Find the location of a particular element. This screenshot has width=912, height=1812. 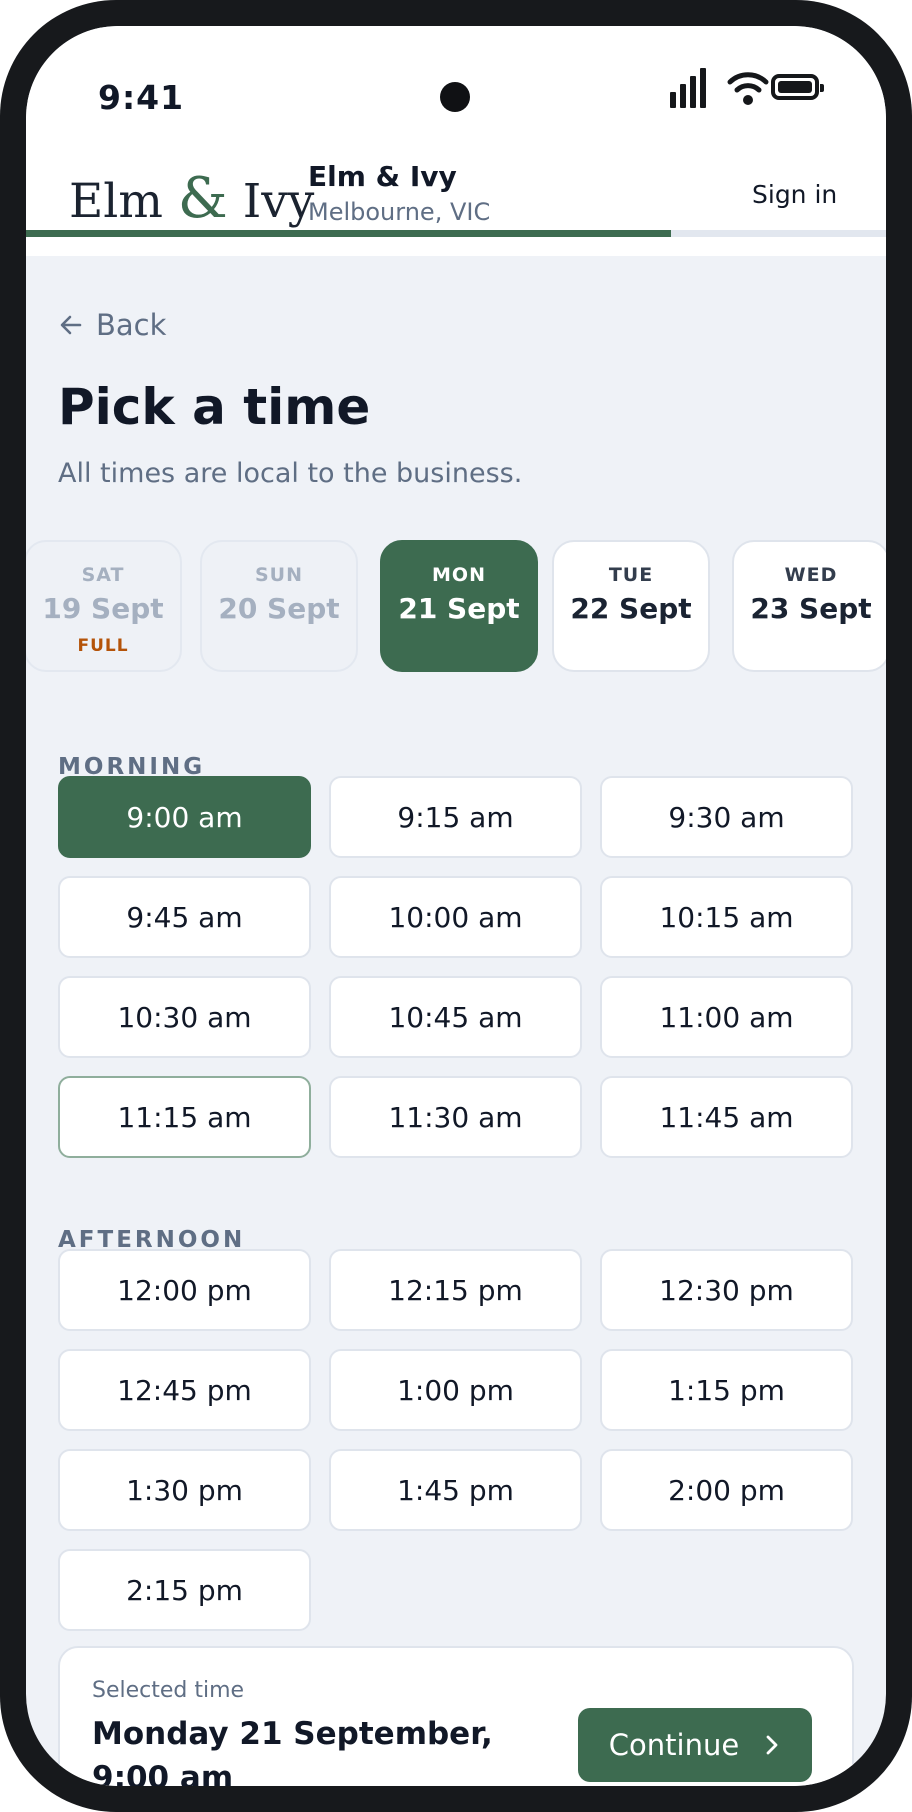

date-day: 21 Sept is located at coordinates (459, 608).